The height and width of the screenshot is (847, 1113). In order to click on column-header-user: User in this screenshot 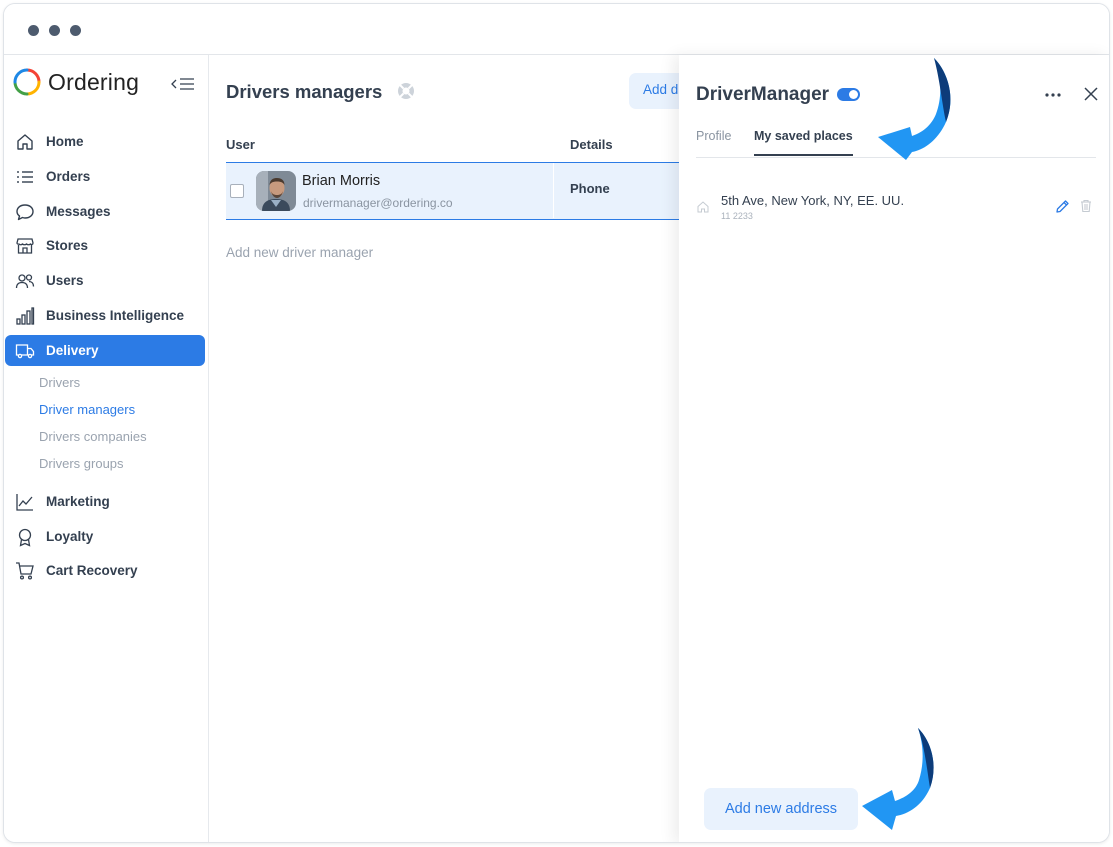, I will do `click(240, 144)`.